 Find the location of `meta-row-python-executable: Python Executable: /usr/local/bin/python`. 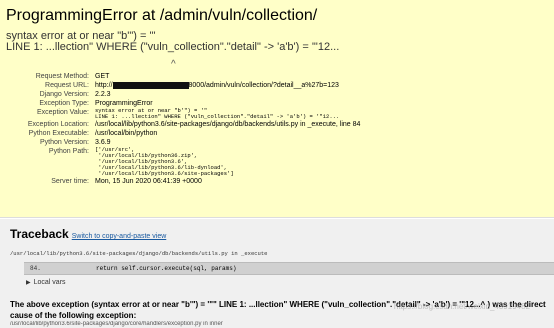

meta-row-python-executable: Python Executable: /usr/local/bin/python is located at coordinates (186, 133).